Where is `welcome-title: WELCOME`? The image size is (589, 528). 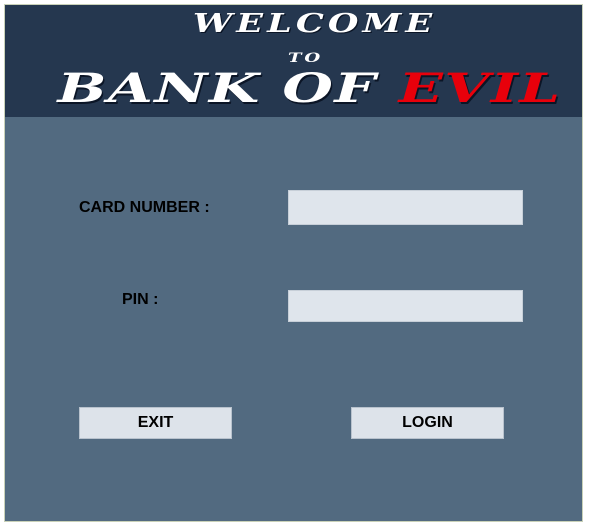 welcome-title: WELCOME is located at coordinates (314, 24).